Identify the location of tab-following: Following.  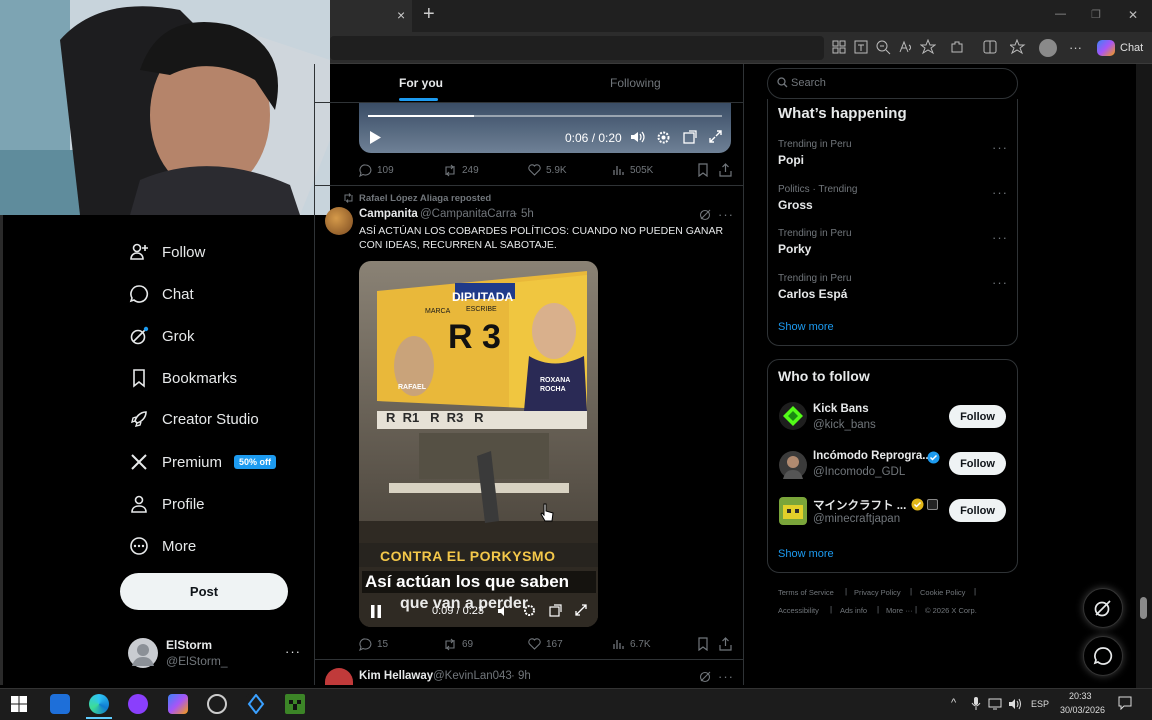
(635, 83).